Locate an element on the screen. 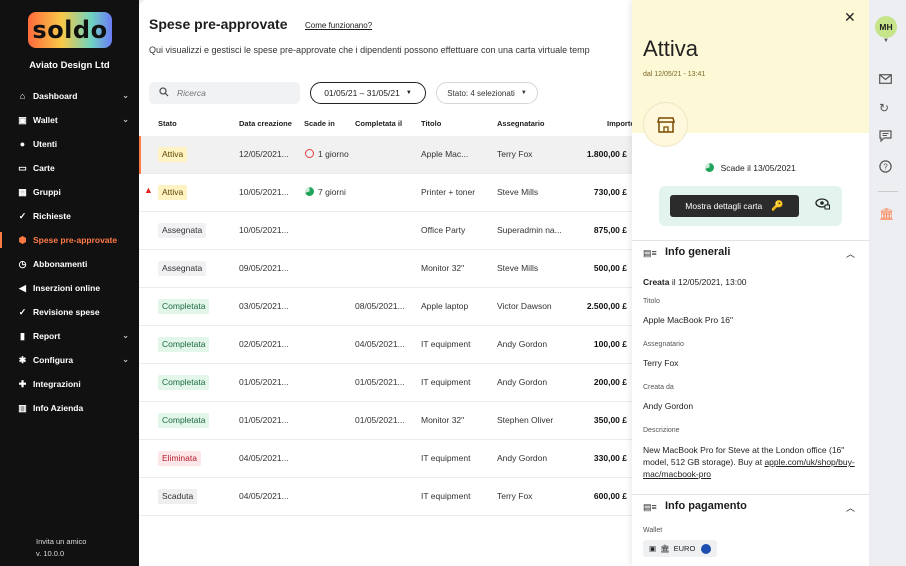 The height and width of the screenshot is (566, 906). amount-cell: 600,00 £ is located at coordinates (599, 496).